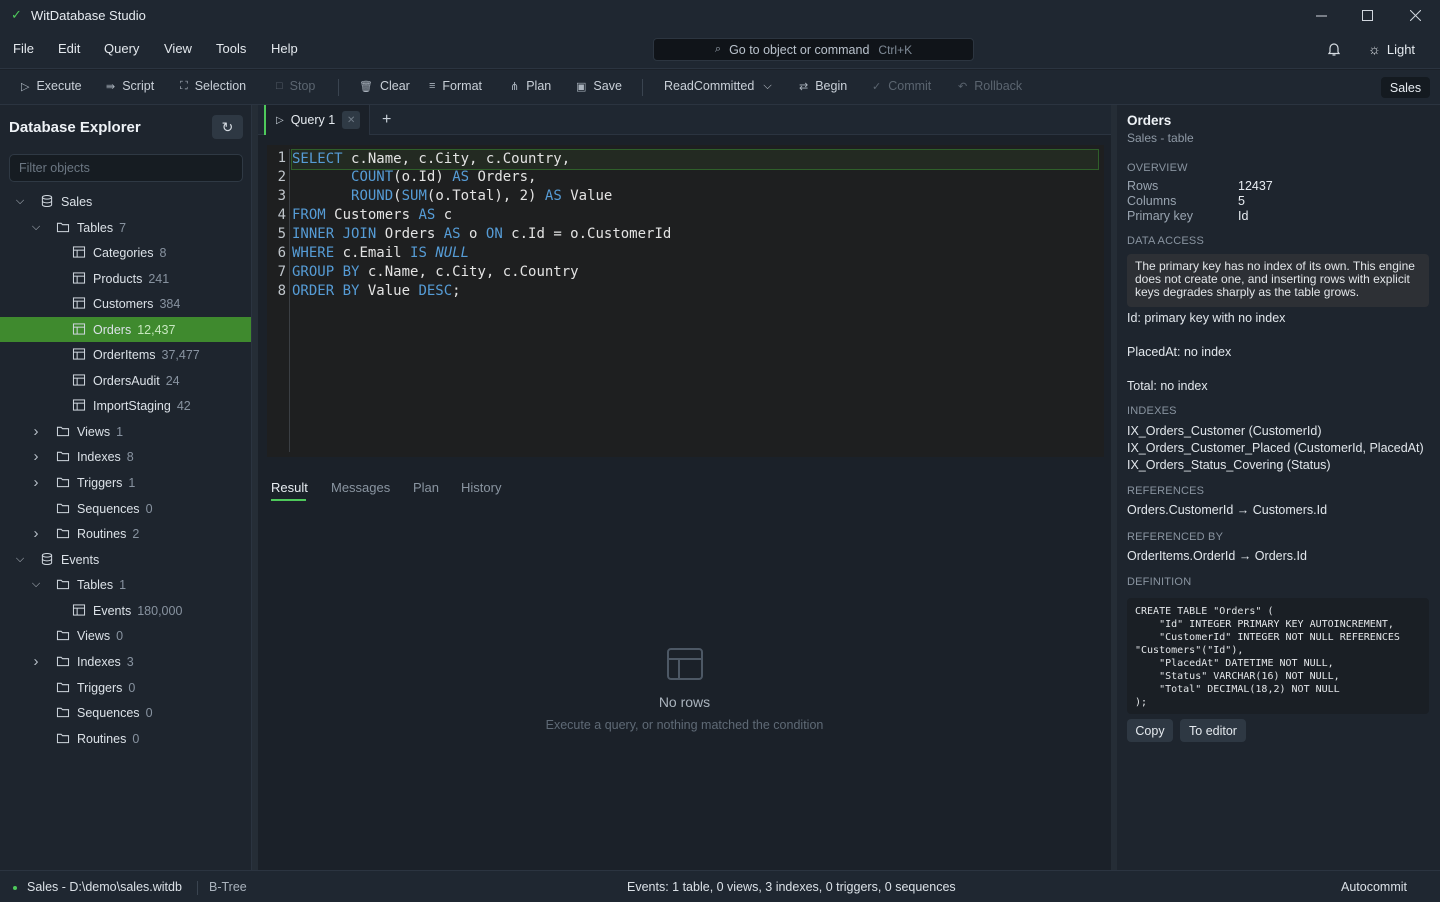  What do you see at coordinates (718, 49) in the screenshot?
I see `search-icon: ⌕` at bounding box center [718, 49].